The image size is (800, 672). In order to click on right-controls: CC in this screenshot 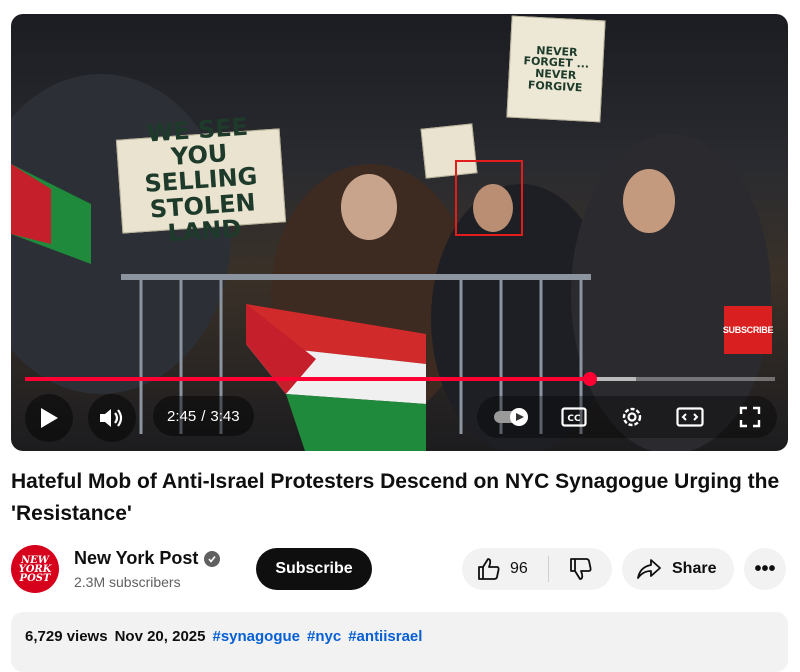, I will do `click(627, 417)`.